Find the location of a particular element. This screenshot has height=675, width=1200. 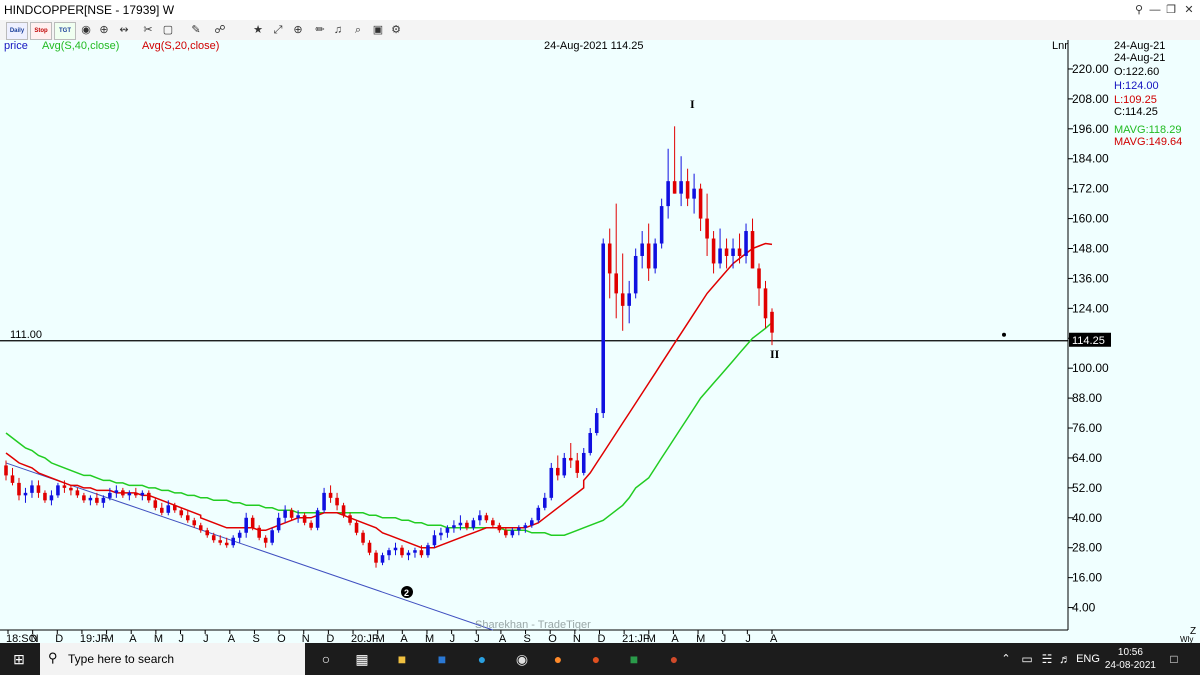

chevron-up-icon: ⌃ is located at coordinates (1006, 659).